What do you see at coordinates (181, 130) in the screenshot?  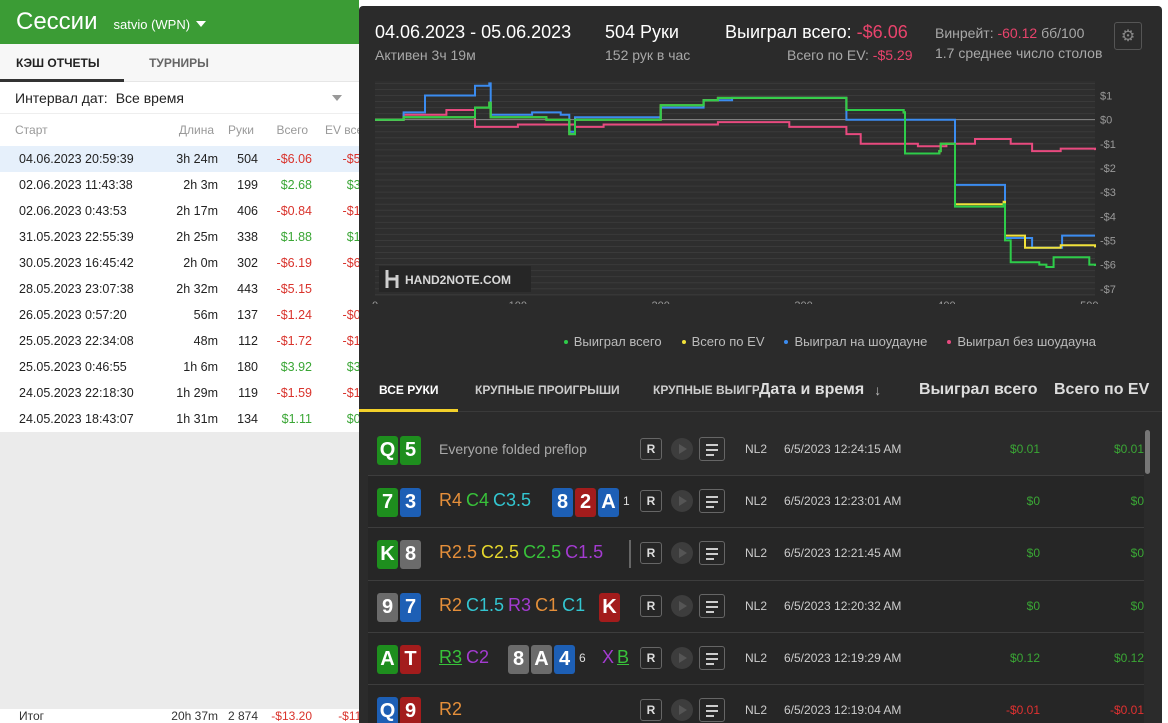 I see `col-length: Длина` at bounding box center [181, 130].